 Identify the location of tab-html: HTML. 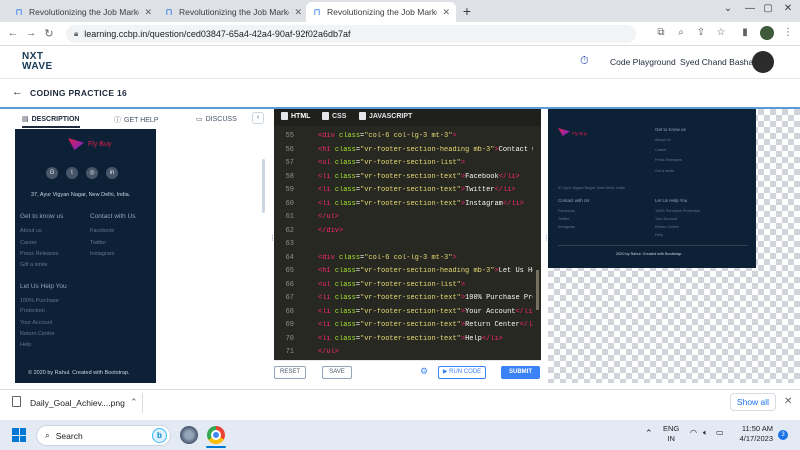
(295, 116).